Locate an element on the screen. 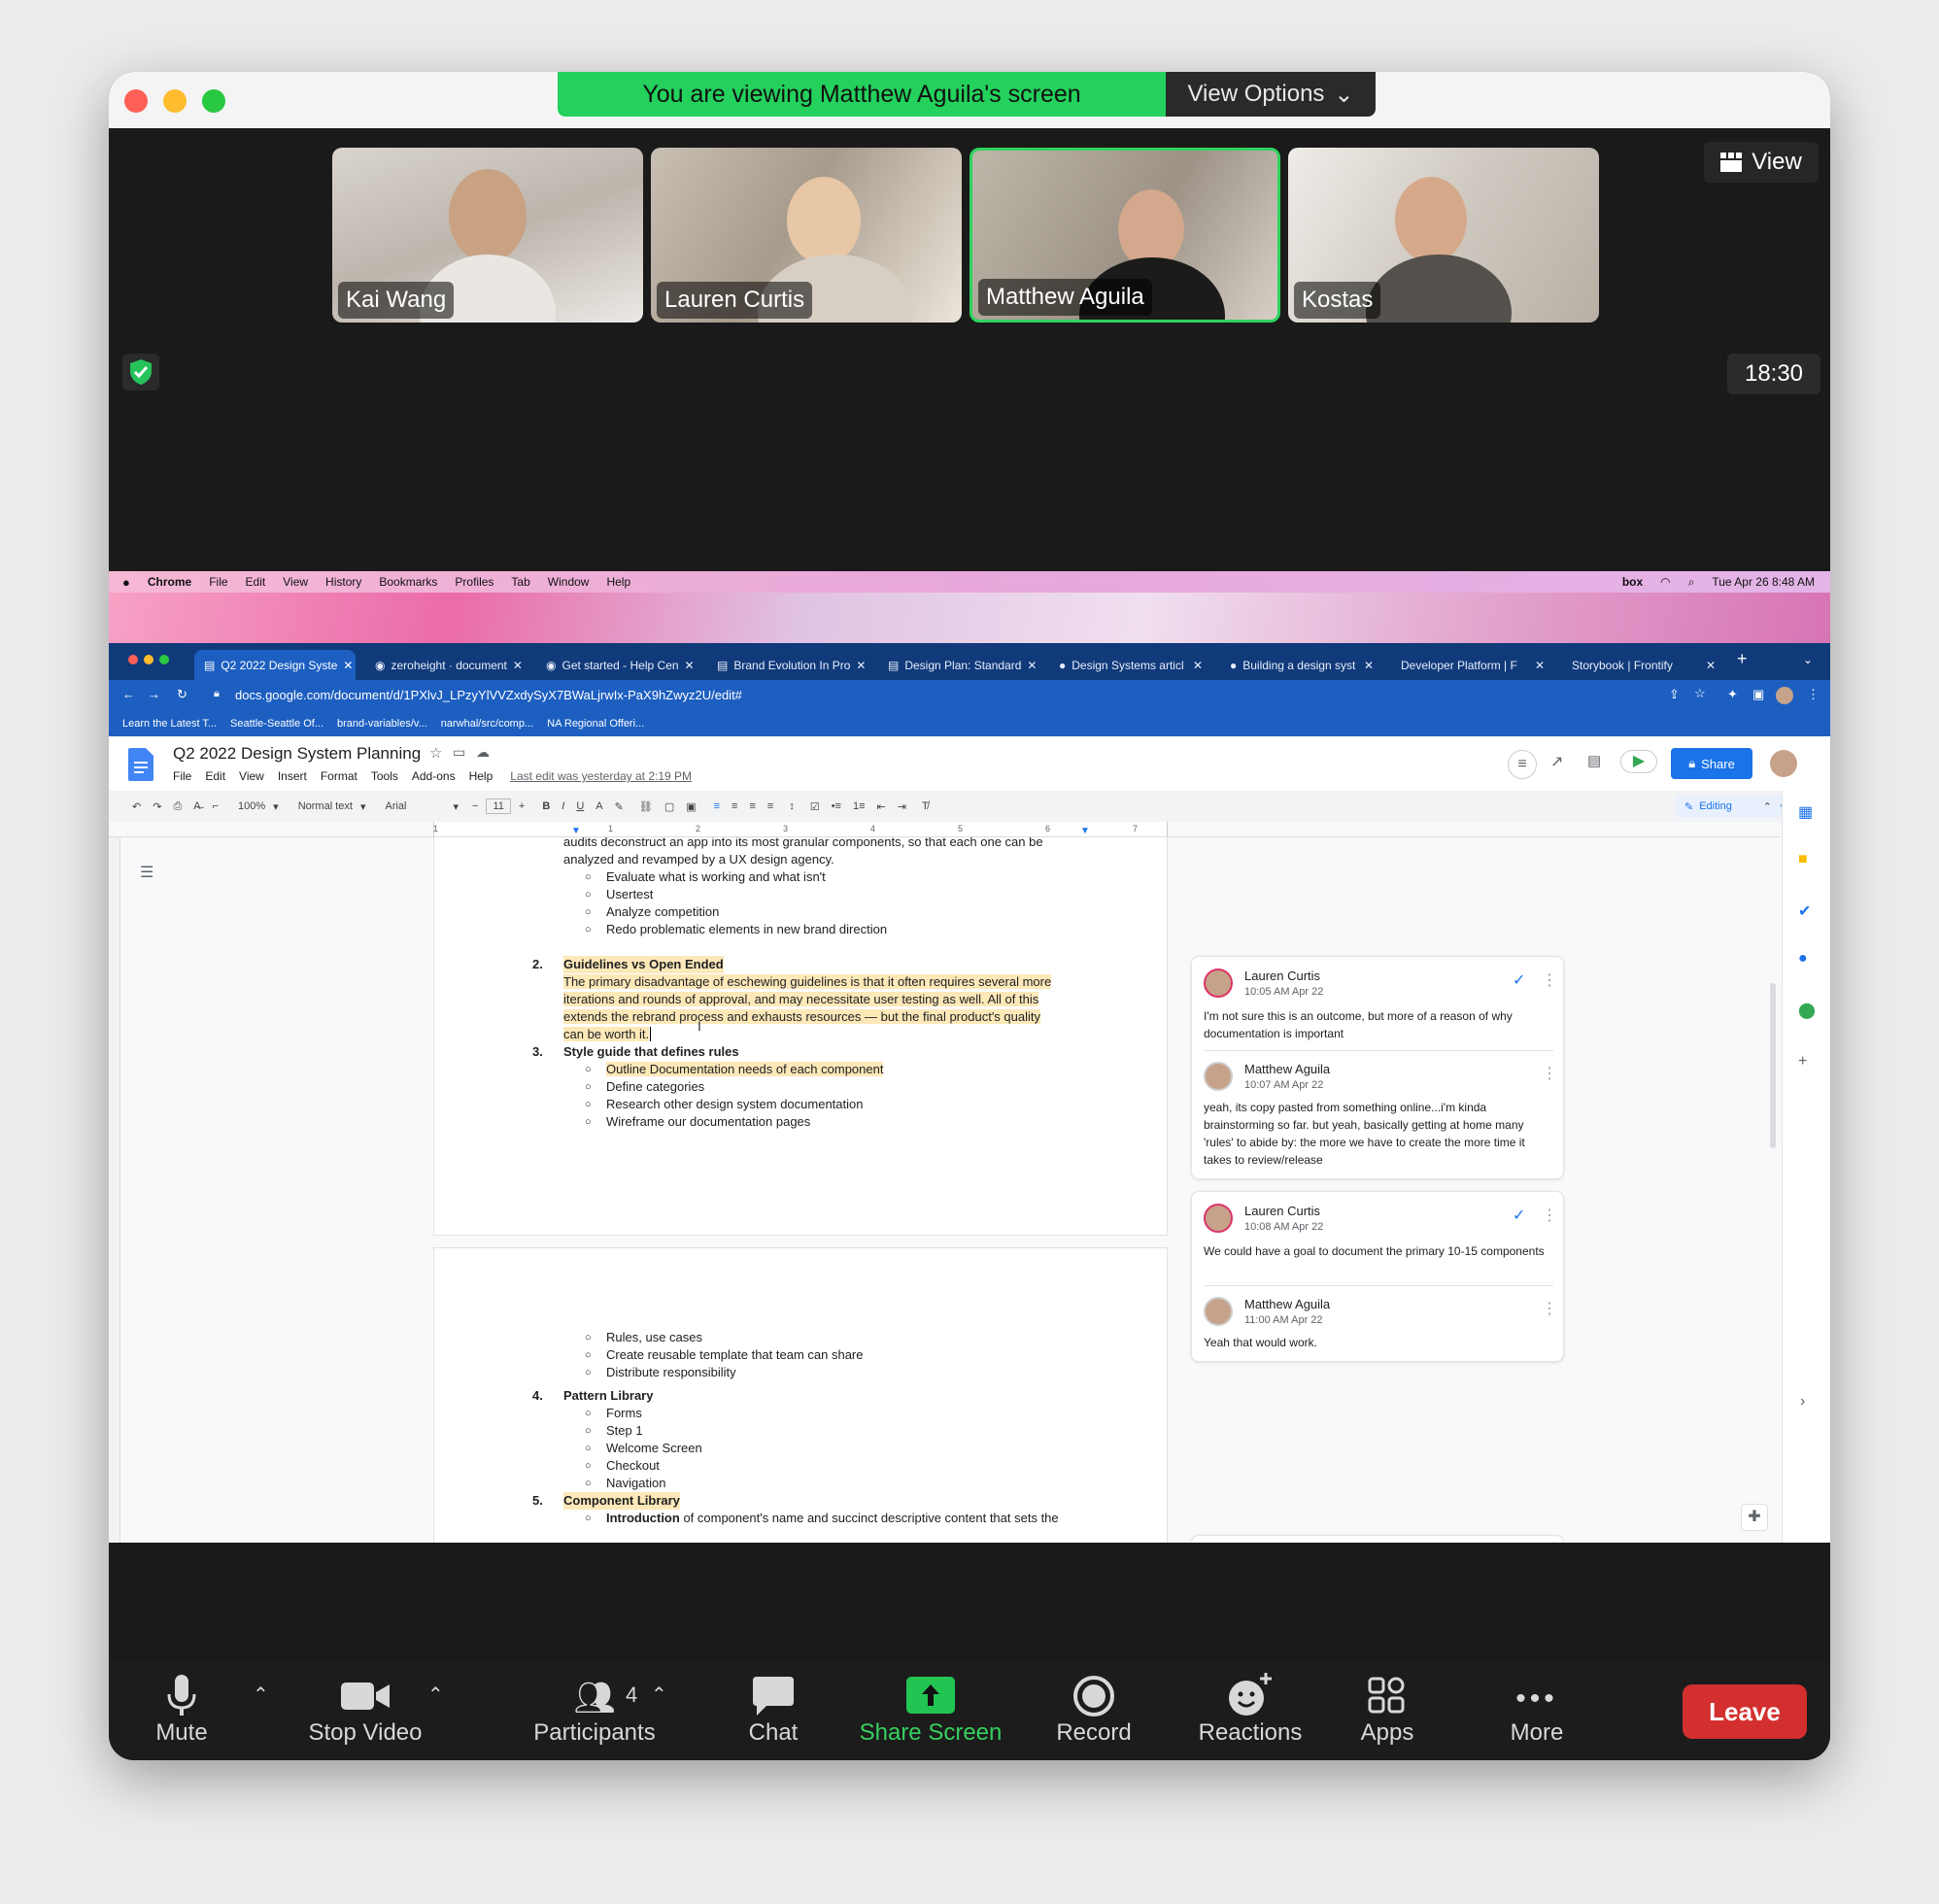 Image resolution: width=1939 pixels, height=1904 pixels. align-left-icon: ≡ is located at coordinates (717, 806).